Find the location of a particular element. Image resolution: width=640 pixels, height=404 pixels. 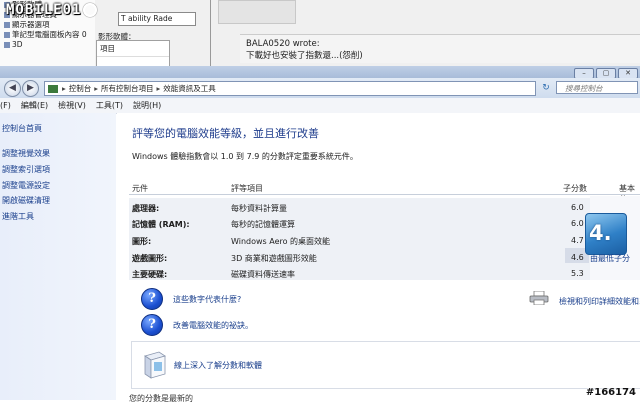

menu-view: 檢視(V) is located at coordinates (72, 105).